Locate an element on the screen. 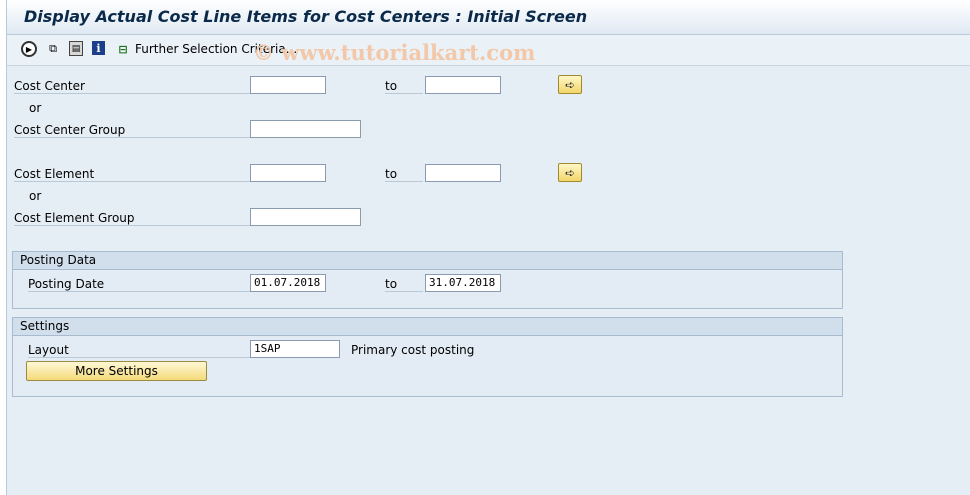 Image resolution: width=970 pixels, height=495 pixels. layout-label: Layout is located at coordinates (139, 350).